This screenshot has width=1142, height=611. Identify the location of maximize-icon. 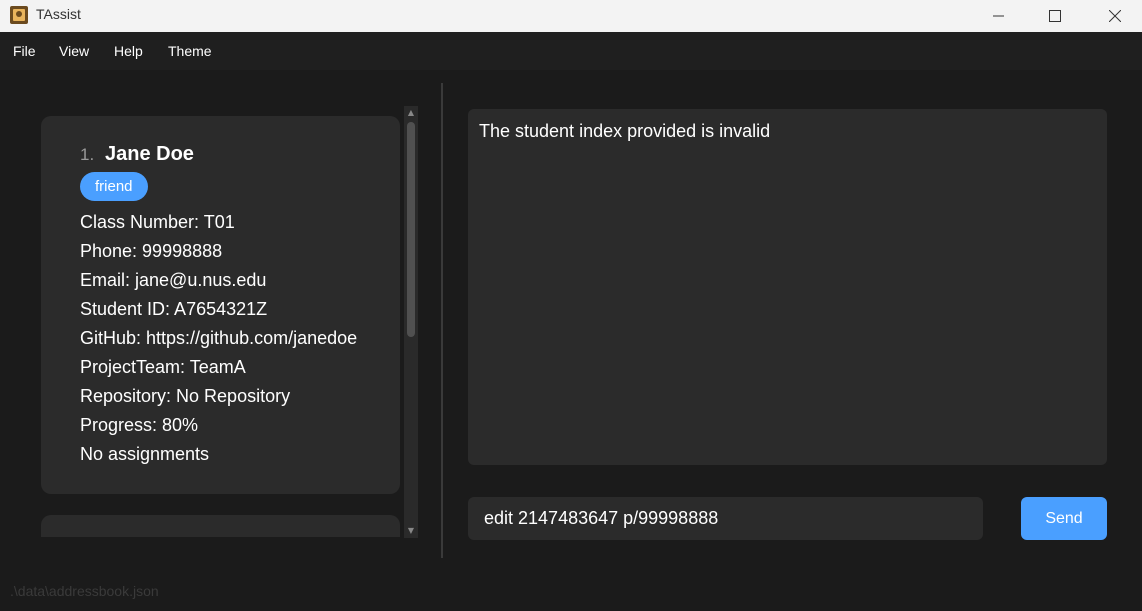
(1055, 16).